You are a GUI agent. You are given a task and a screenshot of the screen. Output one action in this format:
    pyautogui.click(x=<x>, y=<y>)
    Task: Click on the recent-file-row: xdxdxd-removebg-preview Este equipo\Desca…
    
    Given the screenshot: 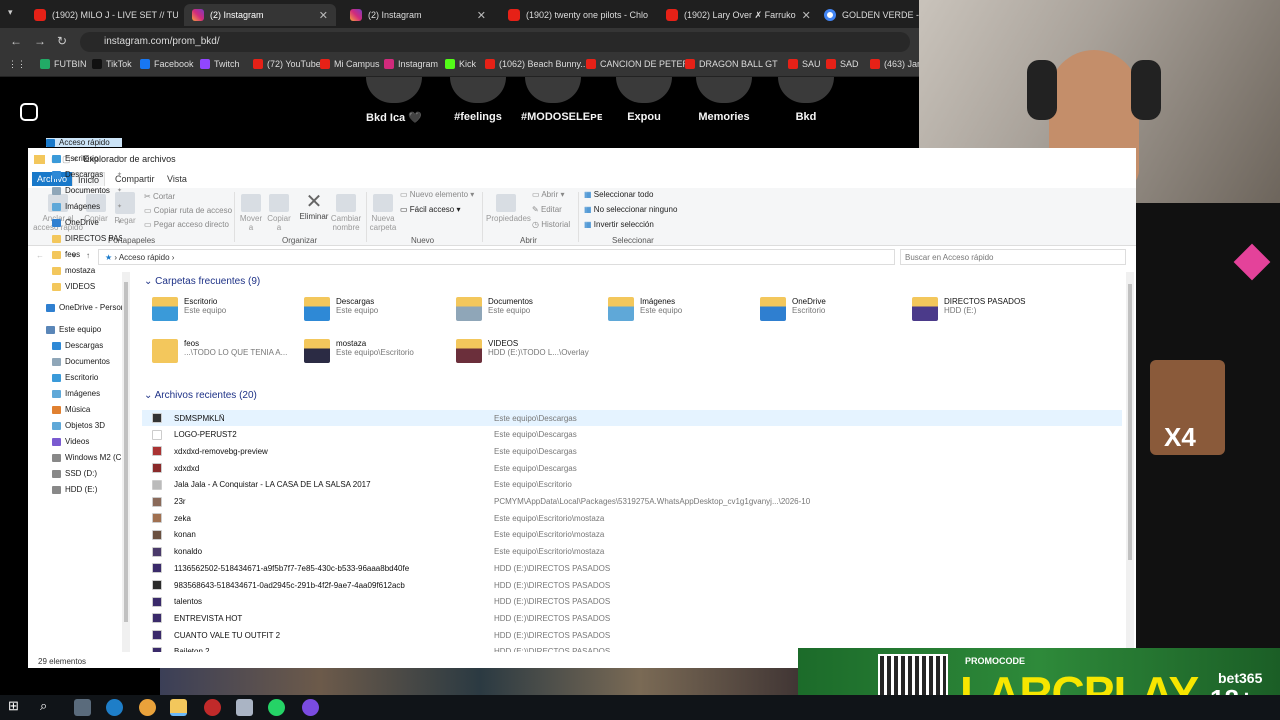 What is the action you would take?
    pyautogui.click(x=632, y=451)
    